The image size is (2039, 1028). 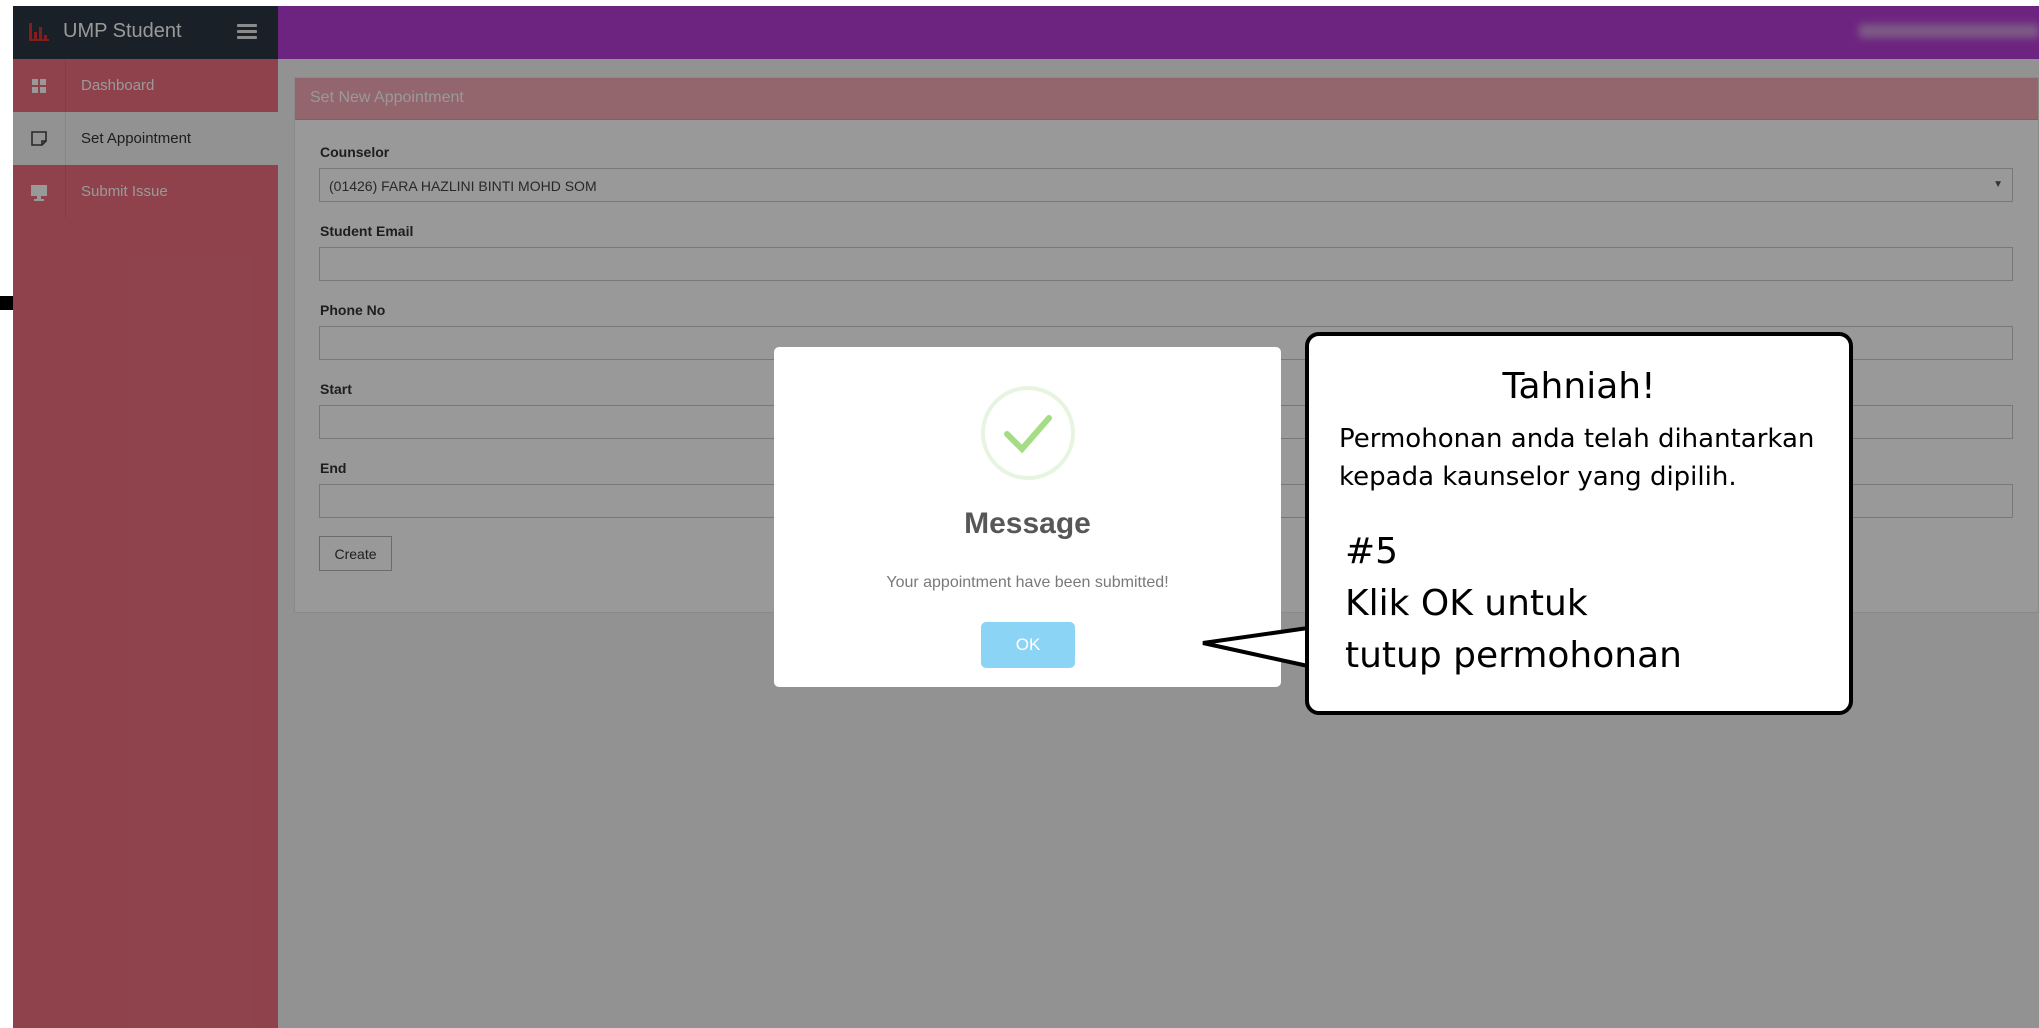 I want to click on callout-title: Tahniah!, so click(x=1579, y=386).